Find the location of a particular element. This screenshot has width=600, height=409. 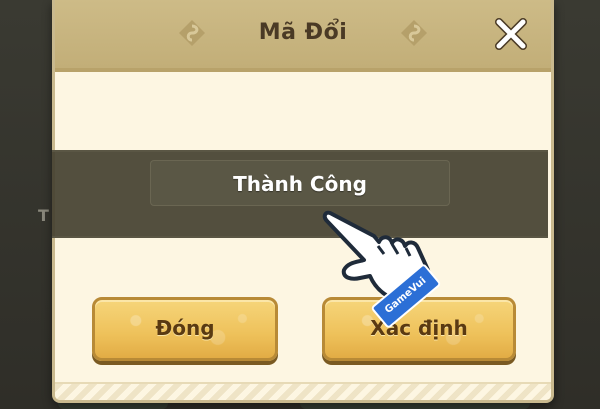

toast-message: Thành Công is located at coordinates (300, 184).